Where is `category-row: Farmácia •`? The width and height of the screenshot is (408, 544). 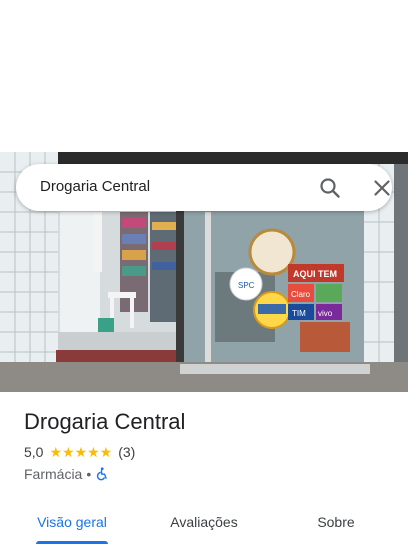 category-row: Farmácia • is located at coordinates (66, 474).